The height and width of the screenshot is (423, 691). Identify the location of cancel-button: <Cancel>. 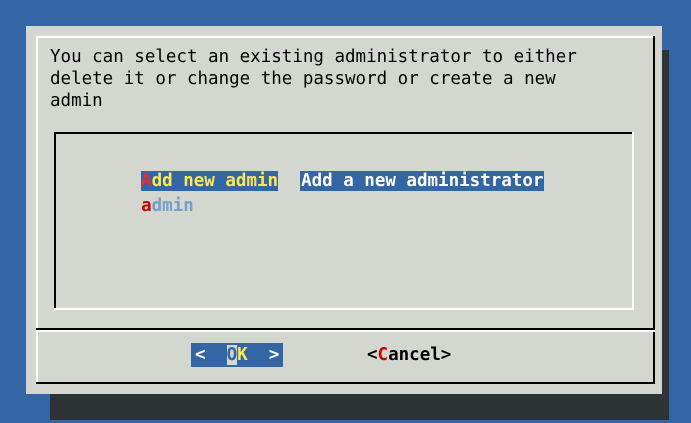
(409, 355).